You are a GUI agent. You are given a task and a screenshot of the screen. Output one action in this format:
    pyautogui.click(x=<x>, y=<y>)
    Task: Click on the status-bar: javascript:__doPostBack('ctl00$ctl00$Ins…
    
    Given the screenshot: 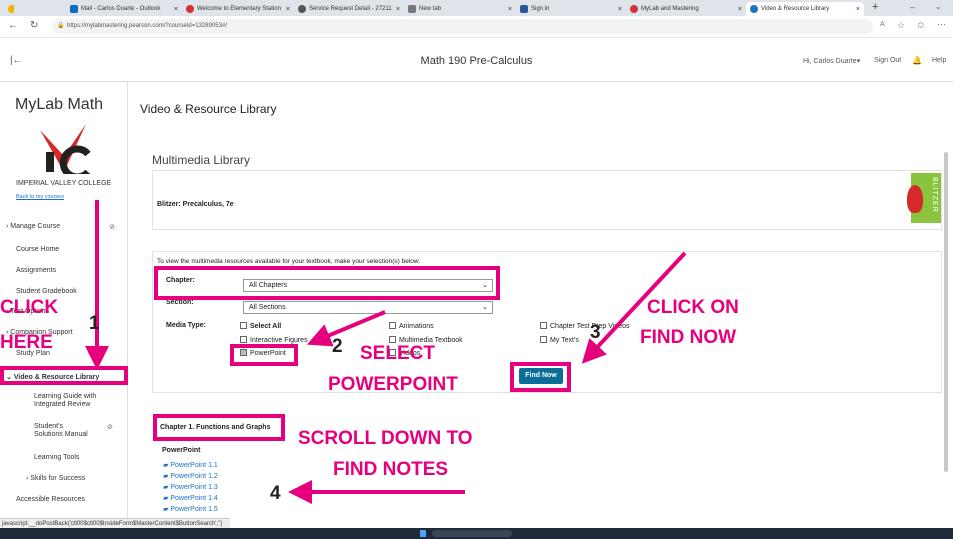 What is the action you would take?
    pyautogui.click(x=115, y=523)
    